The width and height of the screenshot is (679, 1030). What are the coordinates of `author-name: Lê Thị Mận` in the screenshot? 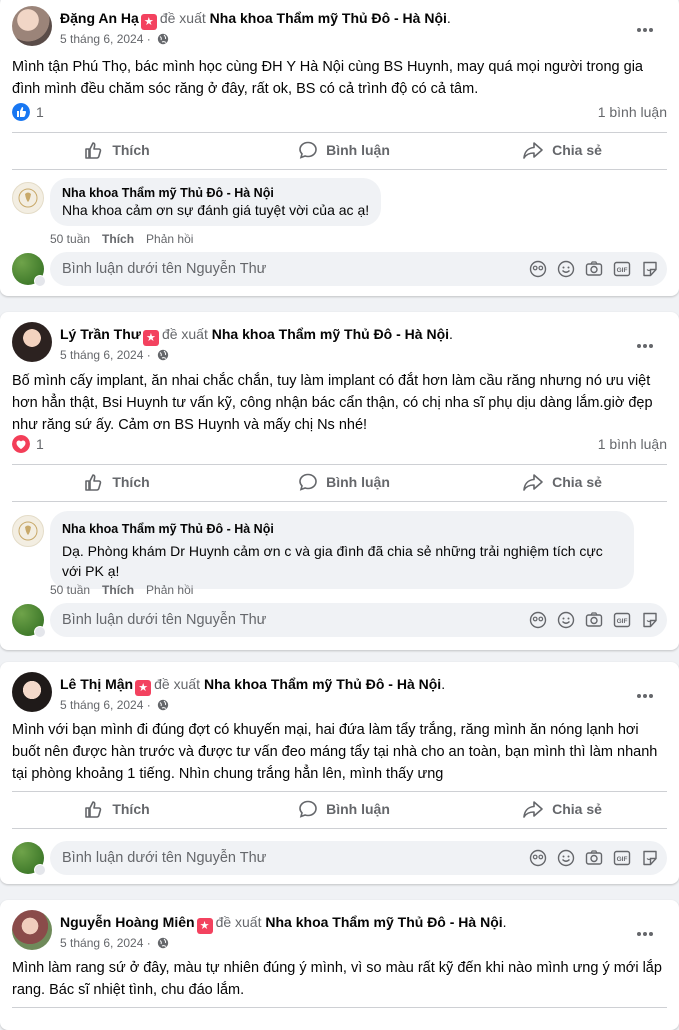 It's located at (96, 684).